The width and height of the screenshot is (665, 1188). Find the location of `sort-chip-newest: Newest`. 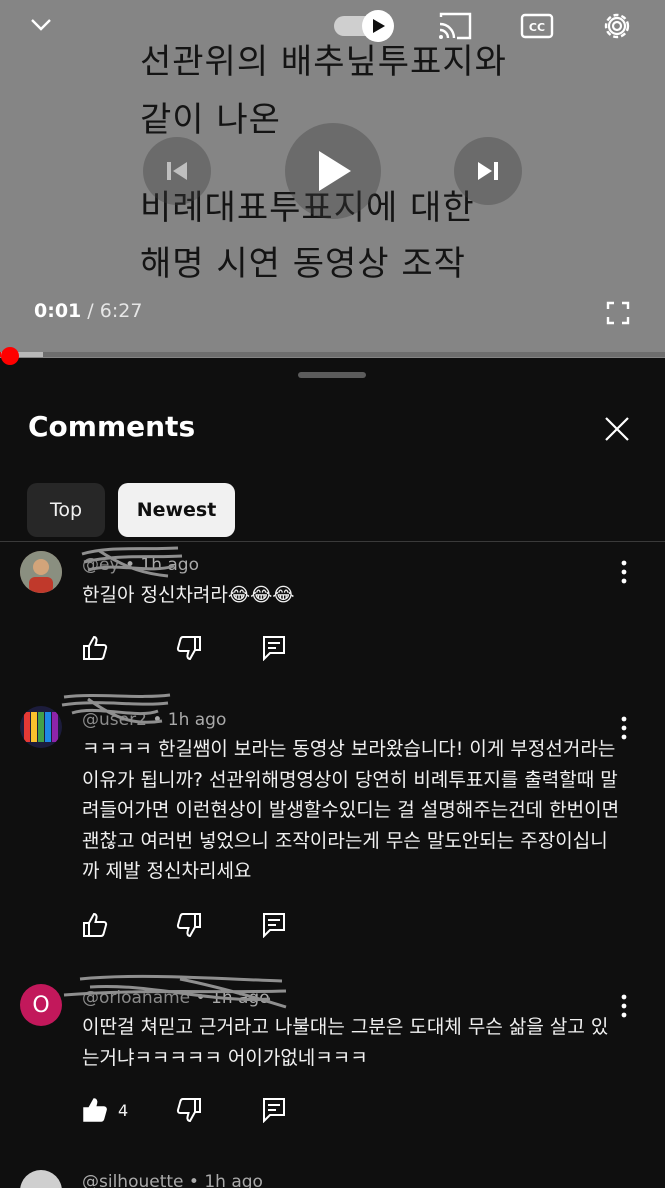

sort-chip-newest: Newest is located at coordinates (176, 510).